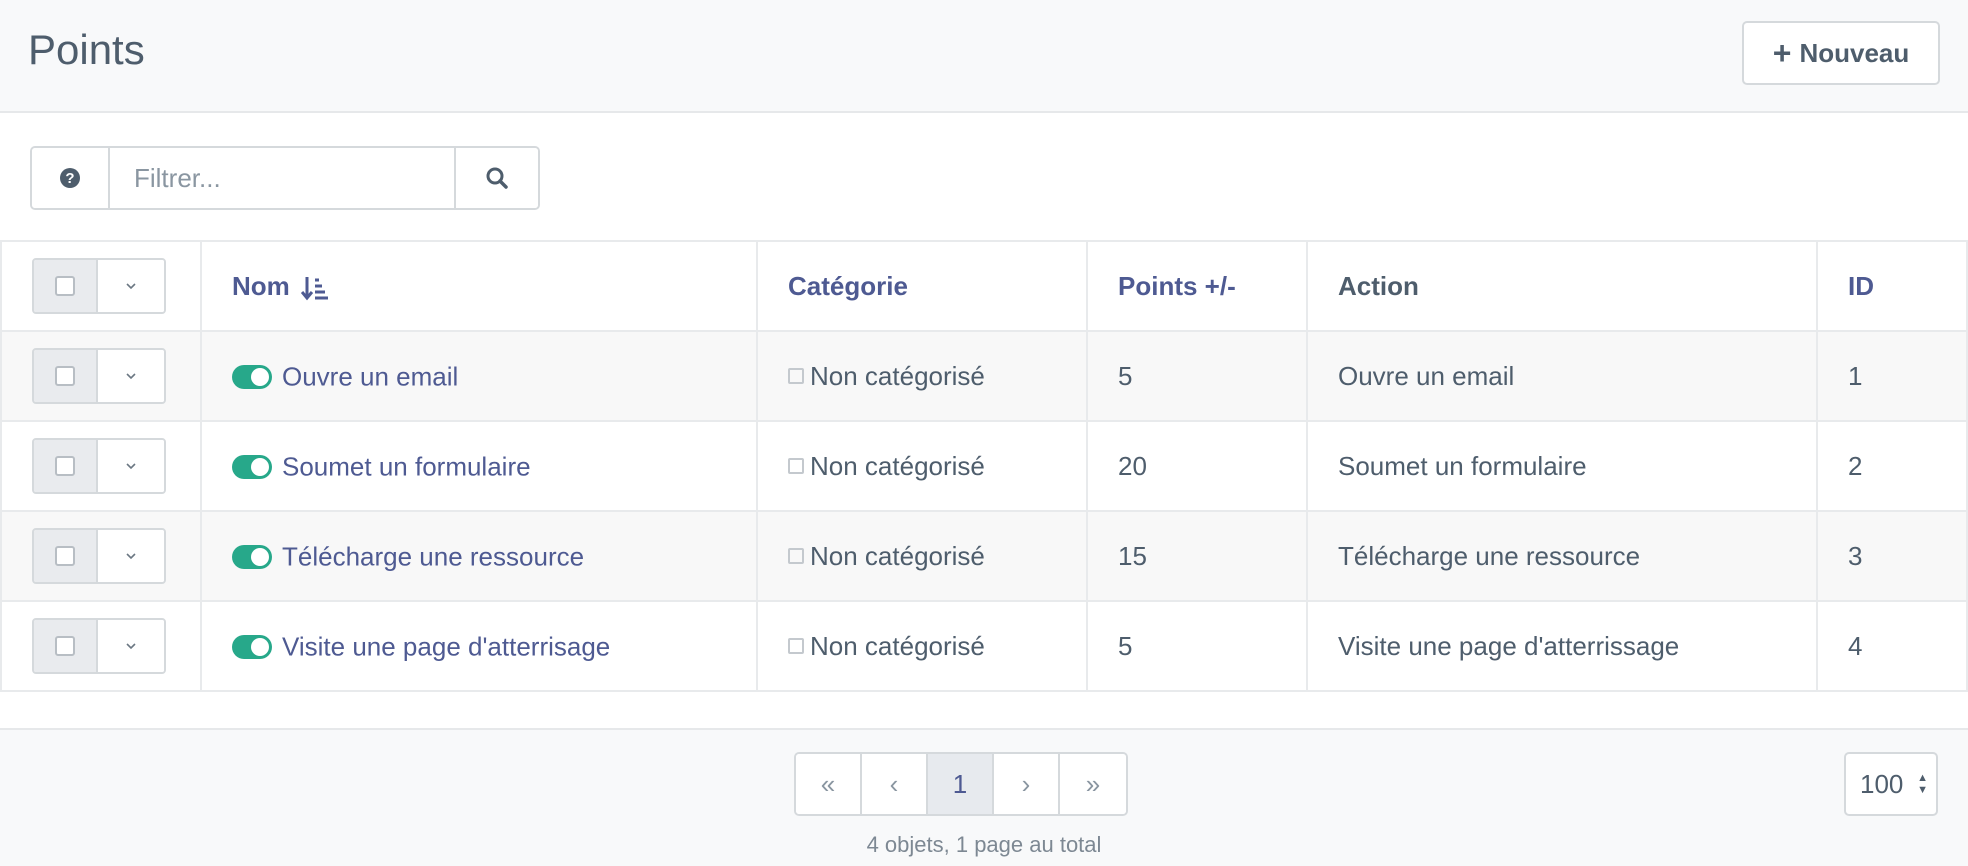 This screenshot has height=866, width=1968. Describe the element at coordinates (1892, 556) in the screenshot. I see `row-id: 3` at that location.